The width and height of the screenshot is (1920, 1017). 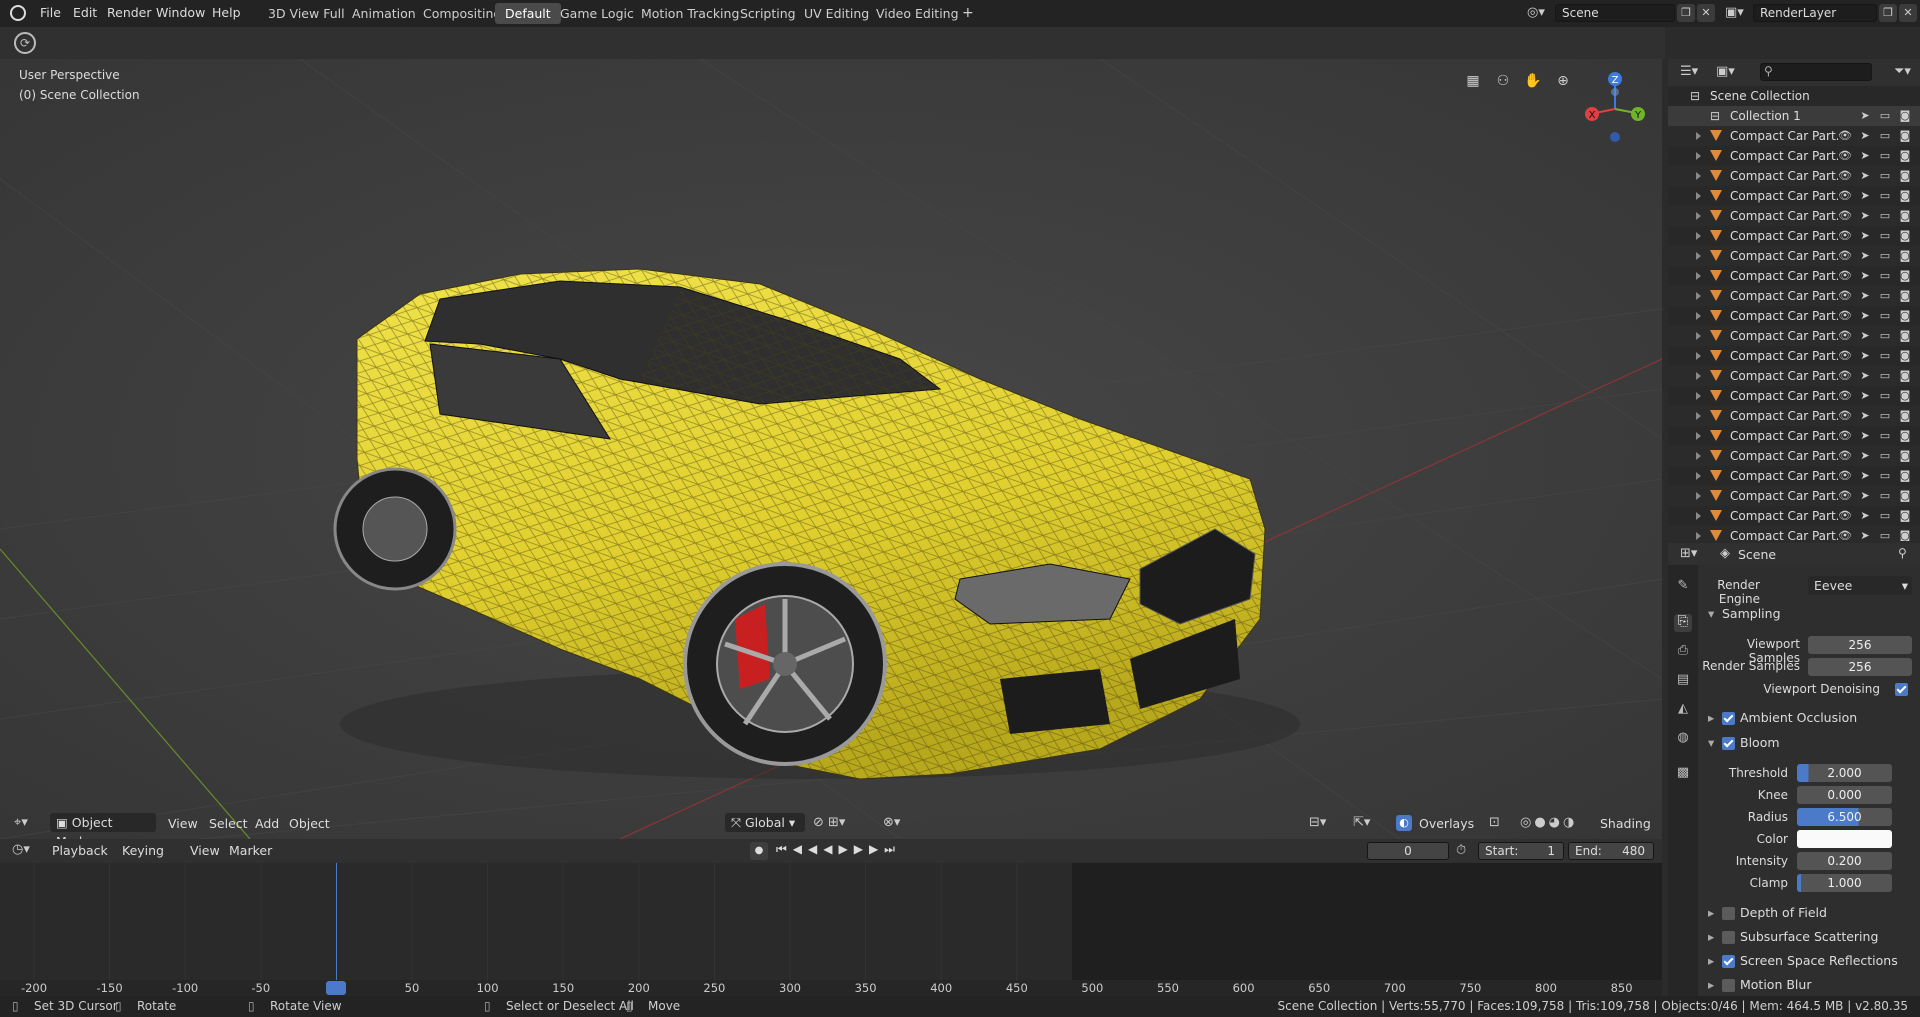 I want to click on world-tab-icon: ◍, so click(x=1683, y=739).